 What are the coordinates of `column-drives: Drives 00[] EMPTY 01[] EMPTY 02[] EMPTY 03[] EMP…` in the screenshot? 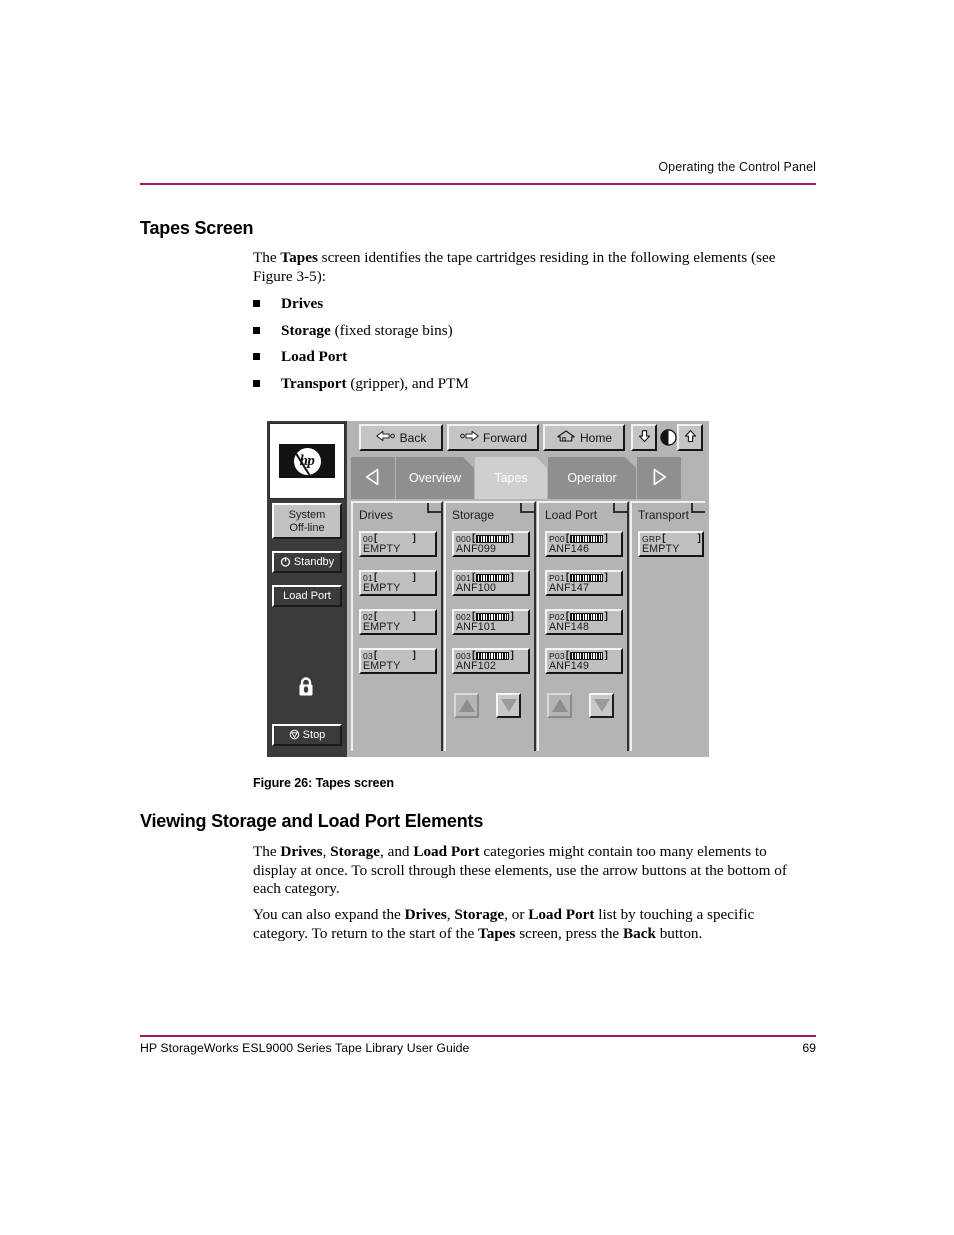 It's located at (397, 626).